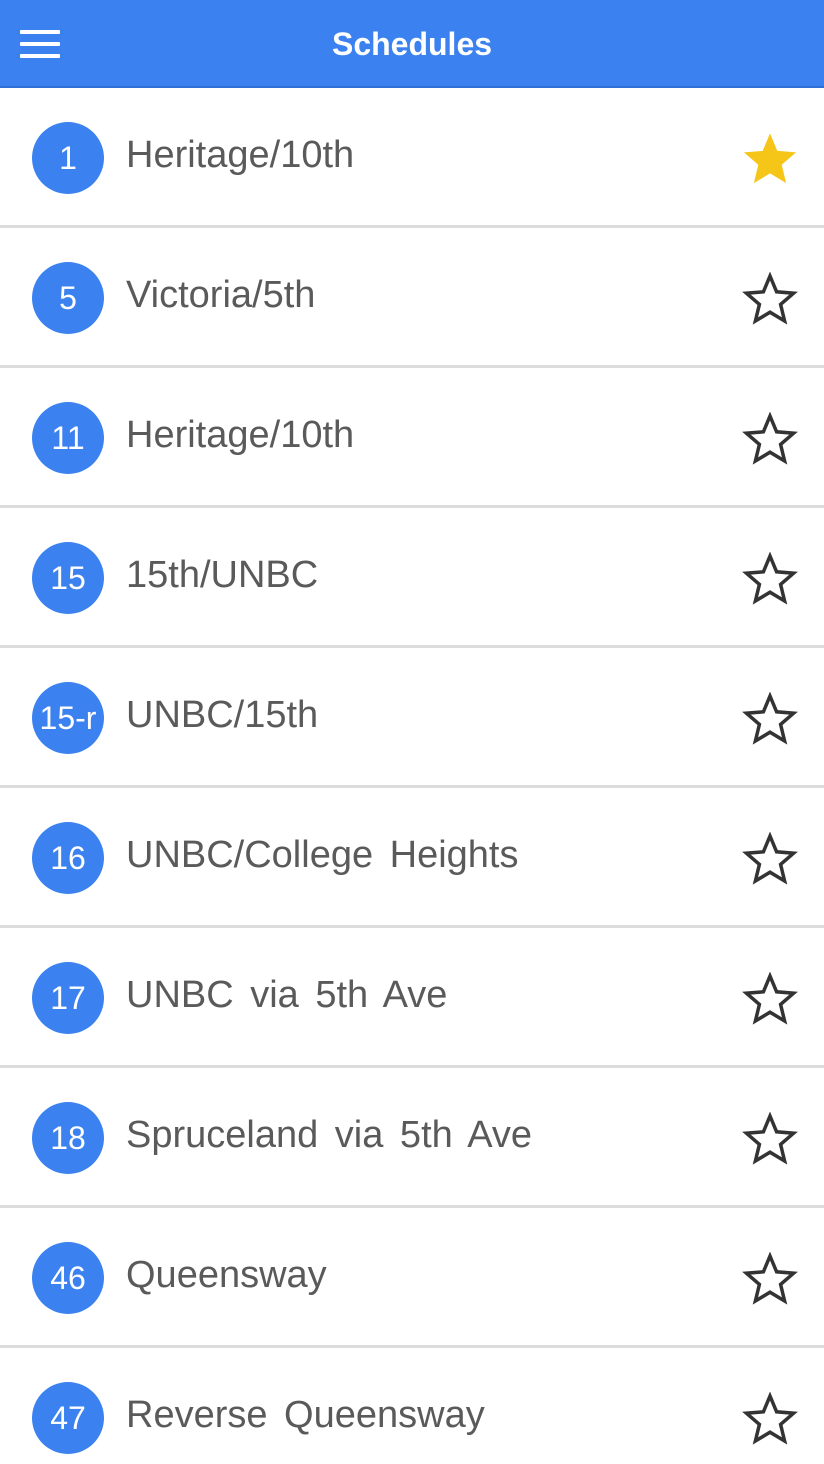 The image size is (824, 1464). What do you see at coordinates (412, 1278) in the screenshot?
I see `route-row: 46 Queensway` at bounding box center [412, 1278].